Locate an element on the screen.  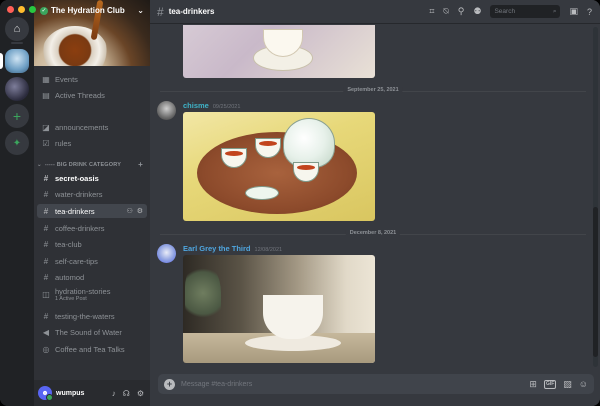
sidebar-item-active-threads: ▤ Active Threads is located at coordinates (92, 95).